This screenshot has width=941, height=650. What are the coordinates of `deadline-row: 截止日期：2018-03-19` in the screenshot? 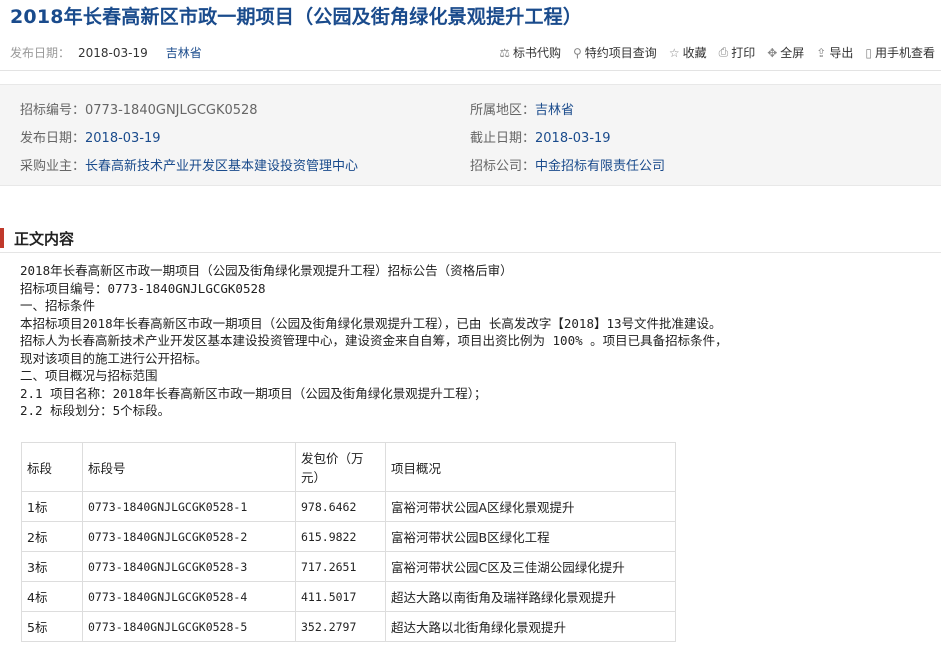 It's located at (540, 136).